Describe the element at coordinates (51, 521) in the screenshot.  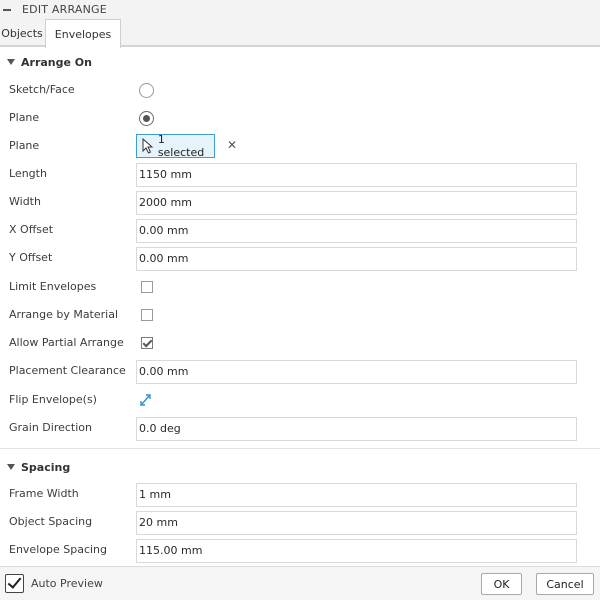
I see `object-spacing-label: Object Spacing` at that location.